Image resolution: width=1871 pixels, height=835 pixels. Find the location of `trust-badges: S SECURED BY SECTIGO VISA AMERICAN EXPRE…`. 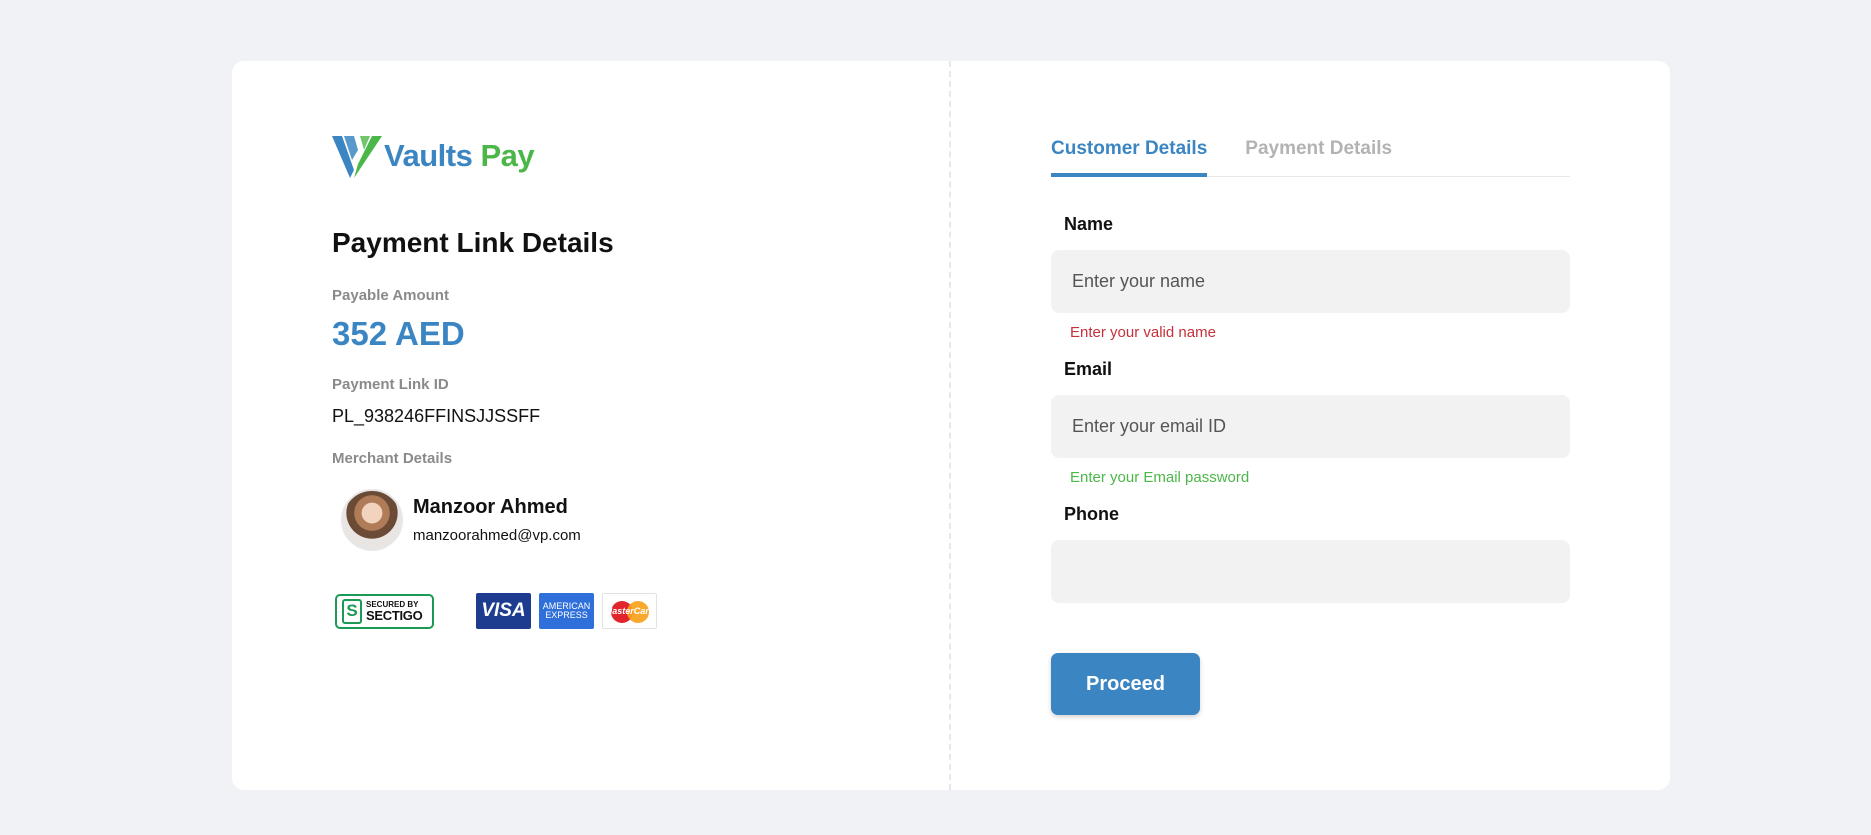

trust-badges: S SECURED BY SECTIGO VISA AMERICAN EXPRE… is located at coordinates (500, 611).